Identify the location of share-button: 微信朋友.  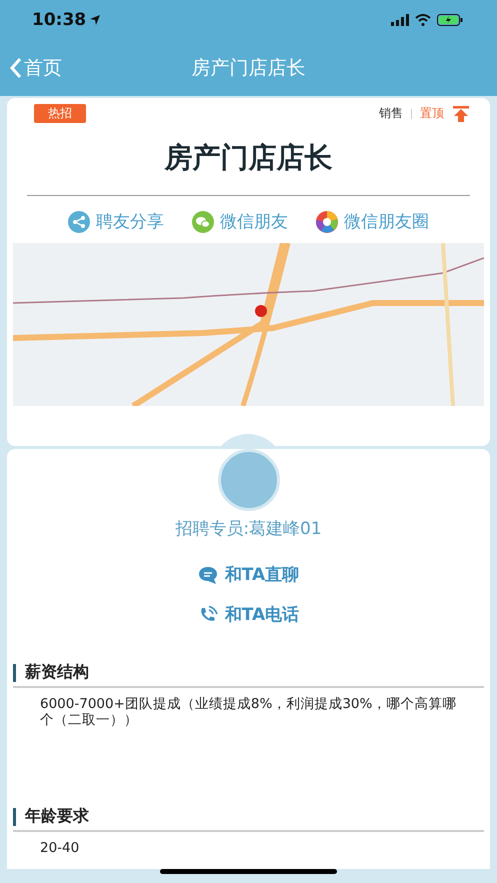
(240, 221).